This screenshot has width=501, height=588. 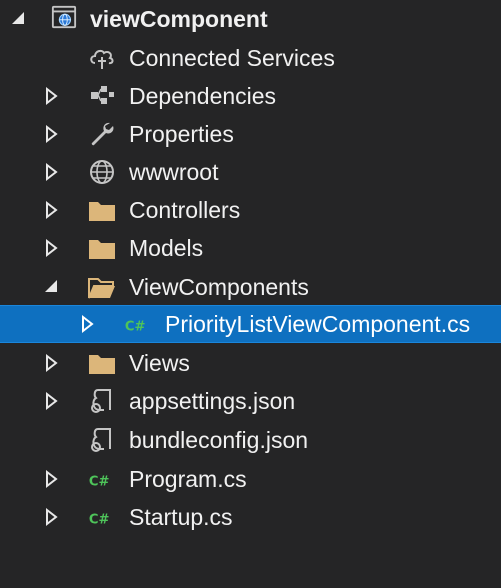 I want to click on item-label: Controllers, so click(x=185, y=210).